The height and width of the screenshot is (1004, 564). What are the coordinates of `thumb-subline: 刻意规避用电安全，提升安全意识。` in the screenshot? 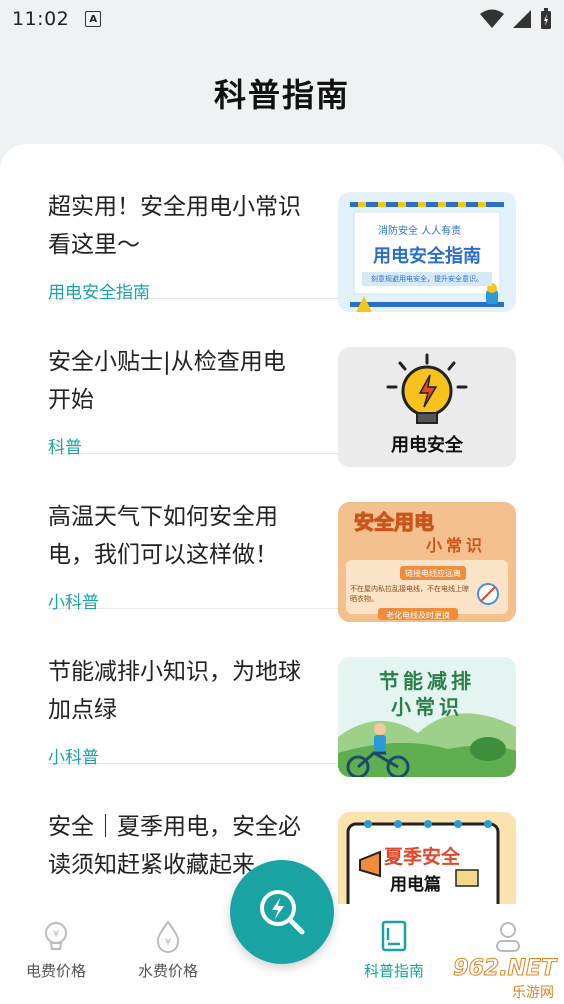 It's located at (427, 279).